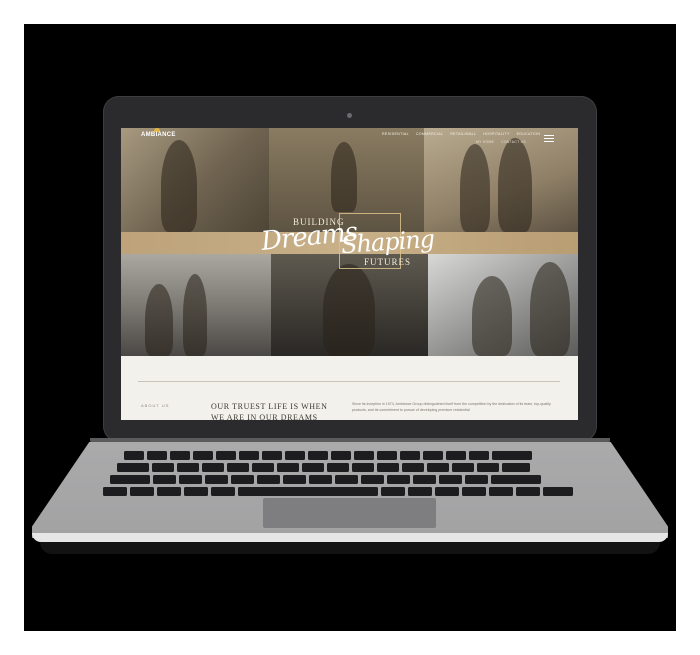 The width and height of the screenshot is (700, 655). What do you see at coordinates (429, 134) in the screenshot?
I see `nav-item-commercial: COMMERCIAL` at bounding box center [429, 134].